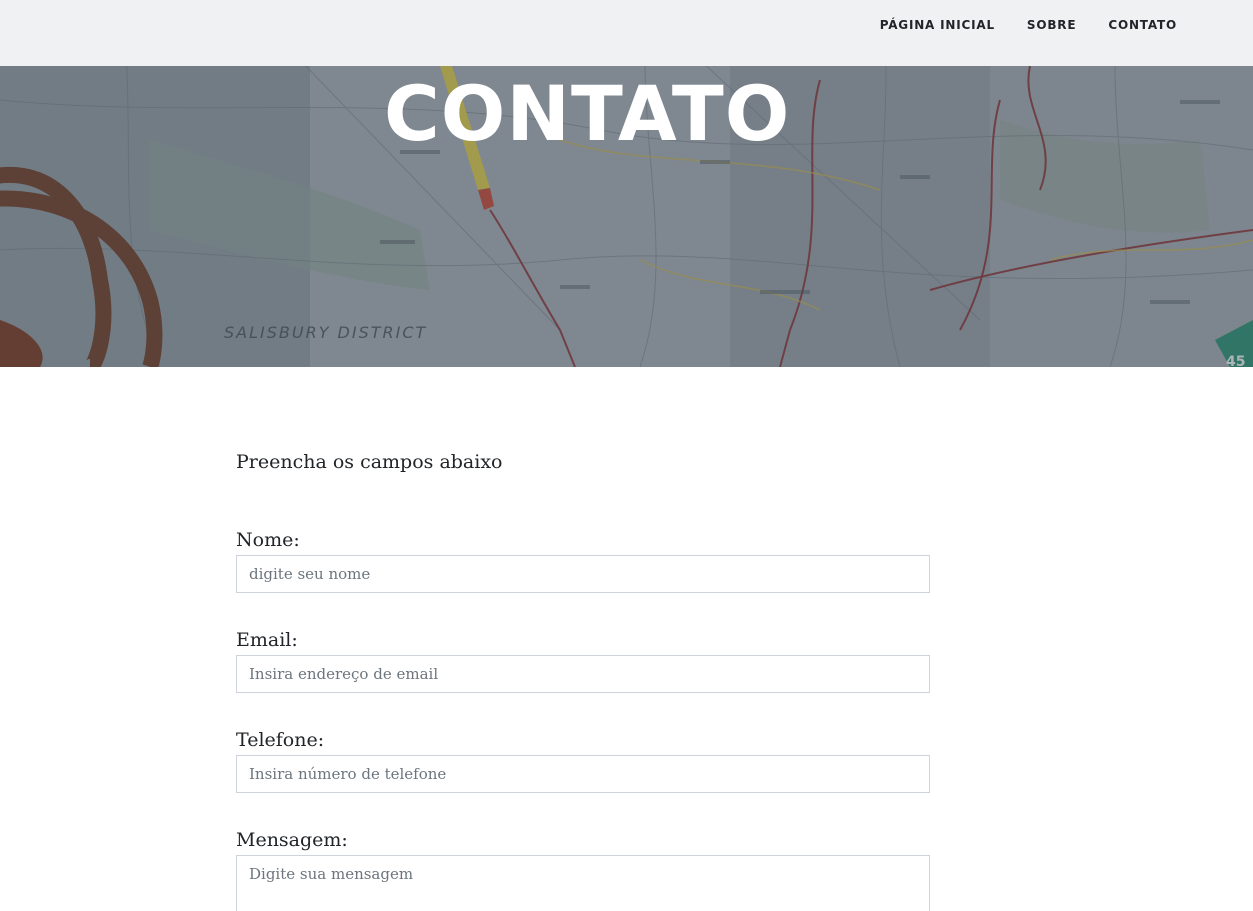 The width and height of the screenshot is (1253, 911). Describe the element at coordinates (583, 774) in the screenshot. I see `phone-input` at that location.